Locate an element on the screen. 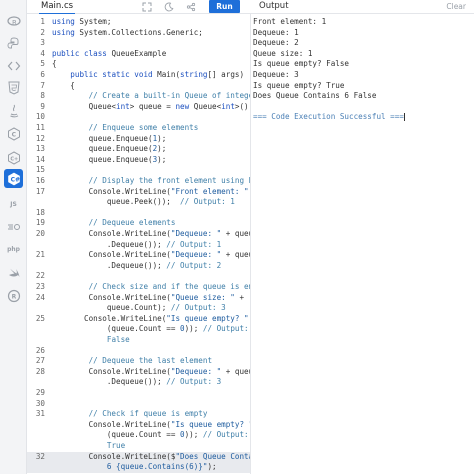 This screenshot has height=474, width=474. code-line: queue.Peek()); // Output: 1 is located at coordinates (138, 202).